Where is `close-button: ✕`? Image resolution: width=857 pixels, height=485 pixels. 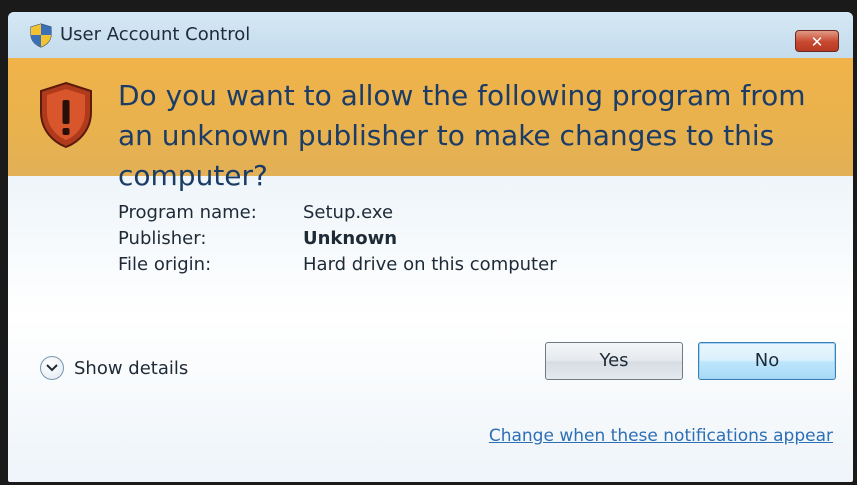 close-button: ✕ is located at coordinates (817, 41).